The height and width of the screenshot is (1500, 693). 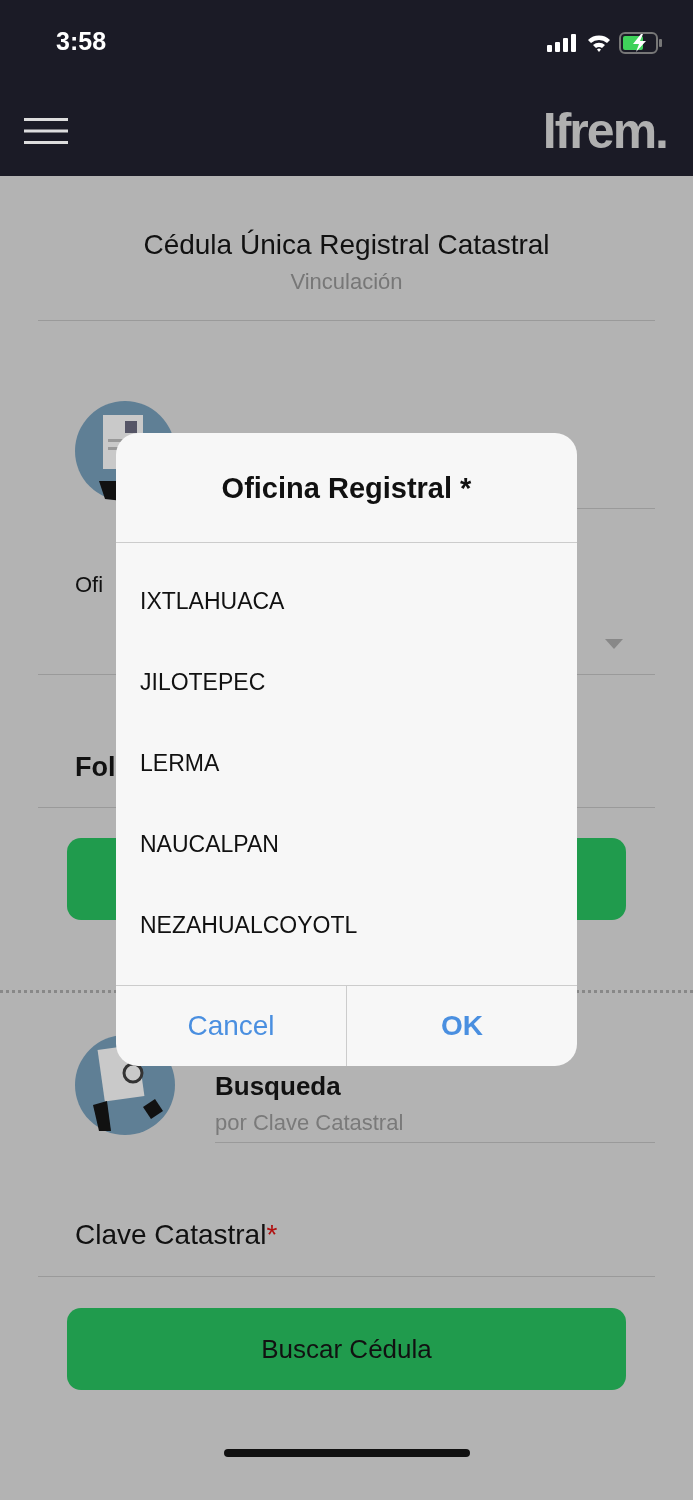 What do you see at coordinates (599, 42) in the screenshot?
I see `wifi-icon` at bounding box center [599, 42].